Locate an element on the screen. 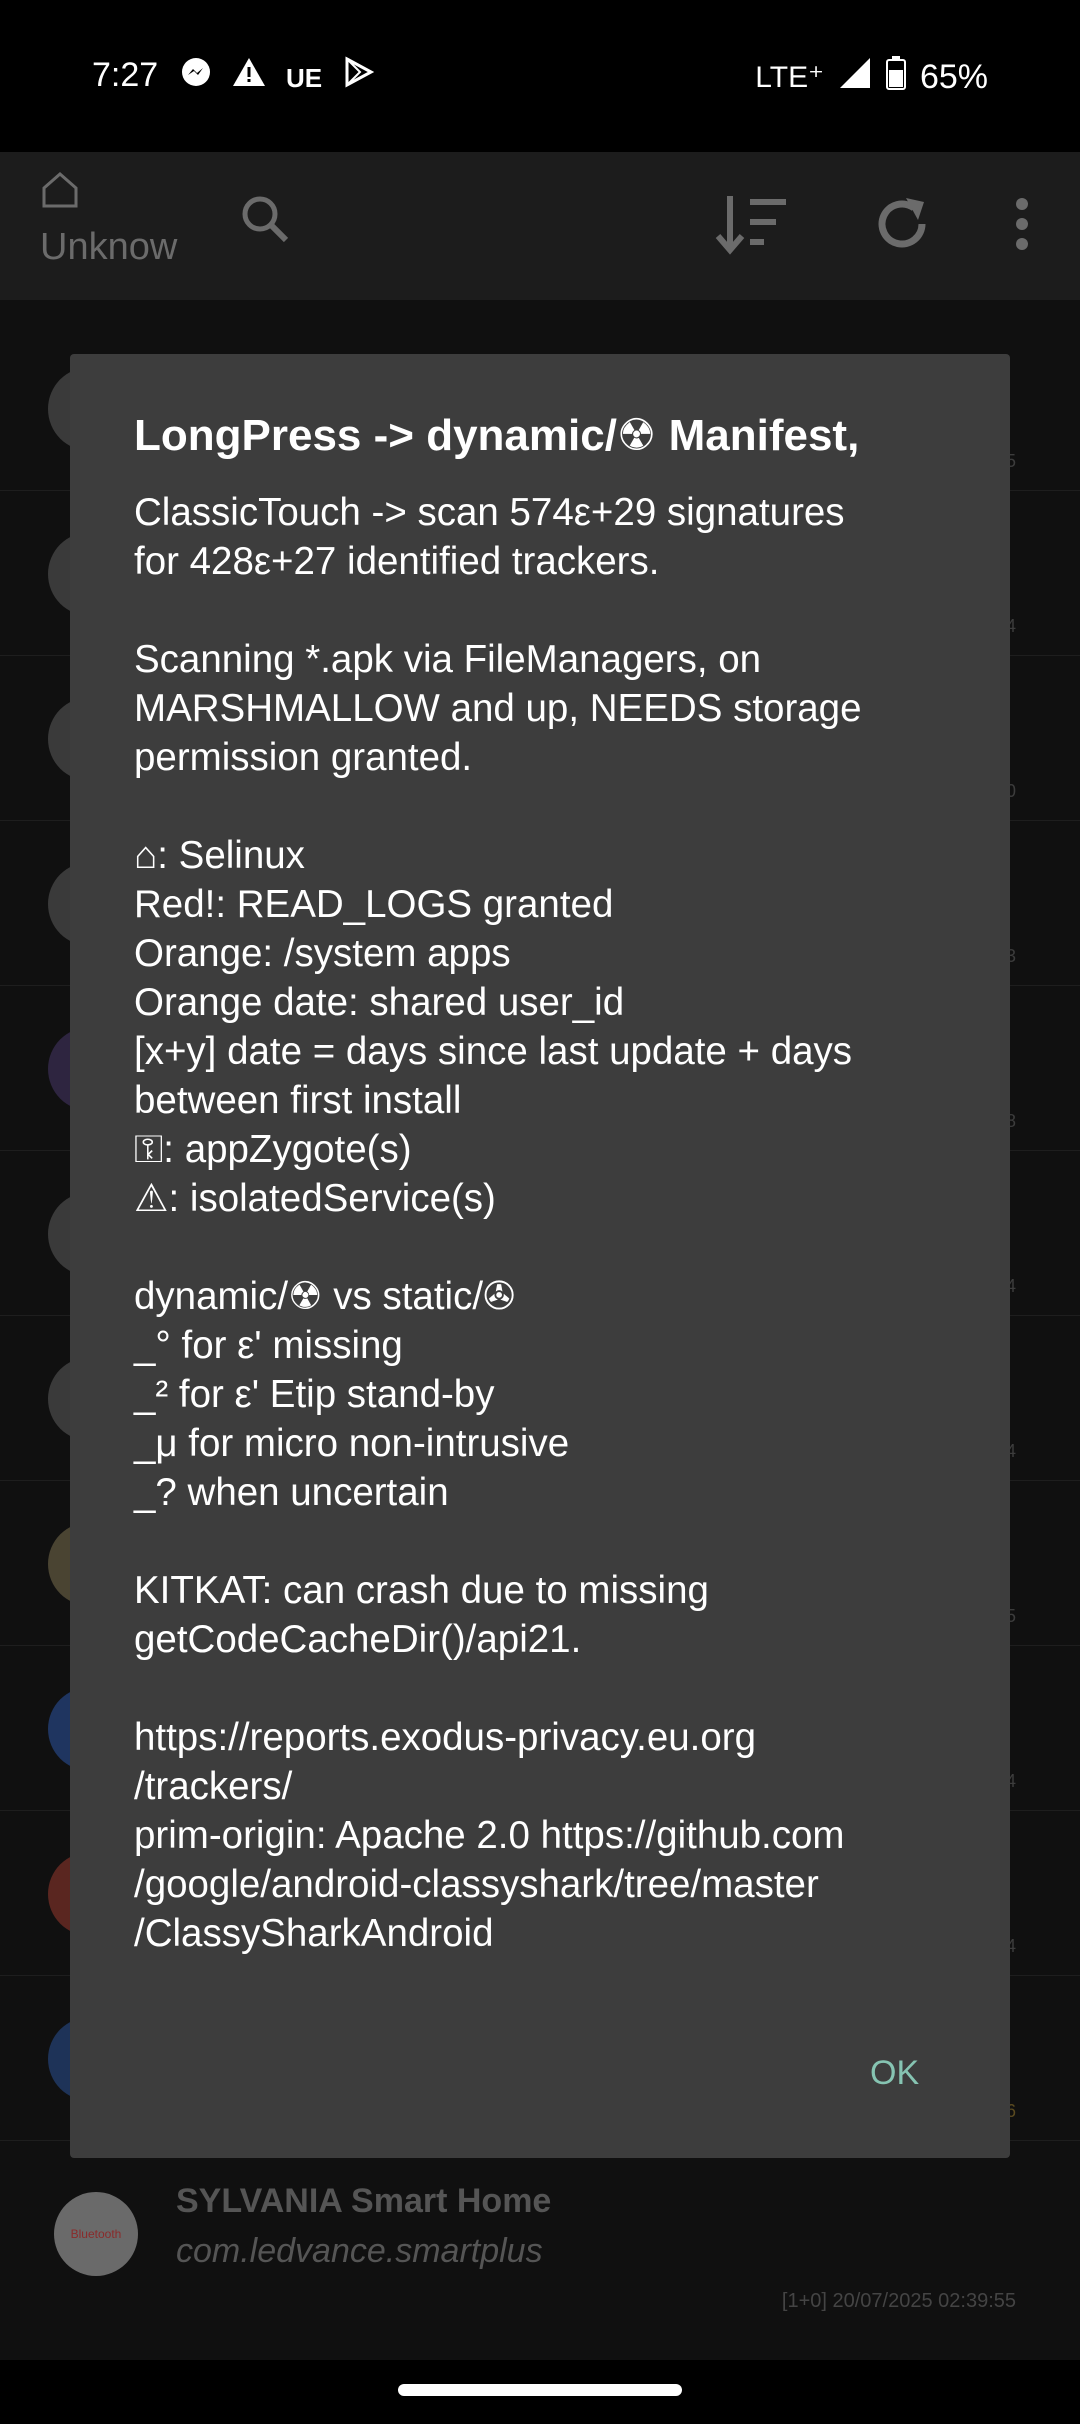 The height and width of the screenshot is (2424, 1080). dialog-line: _μ for micro non-intrusive is located at coordinates (352, 1443).